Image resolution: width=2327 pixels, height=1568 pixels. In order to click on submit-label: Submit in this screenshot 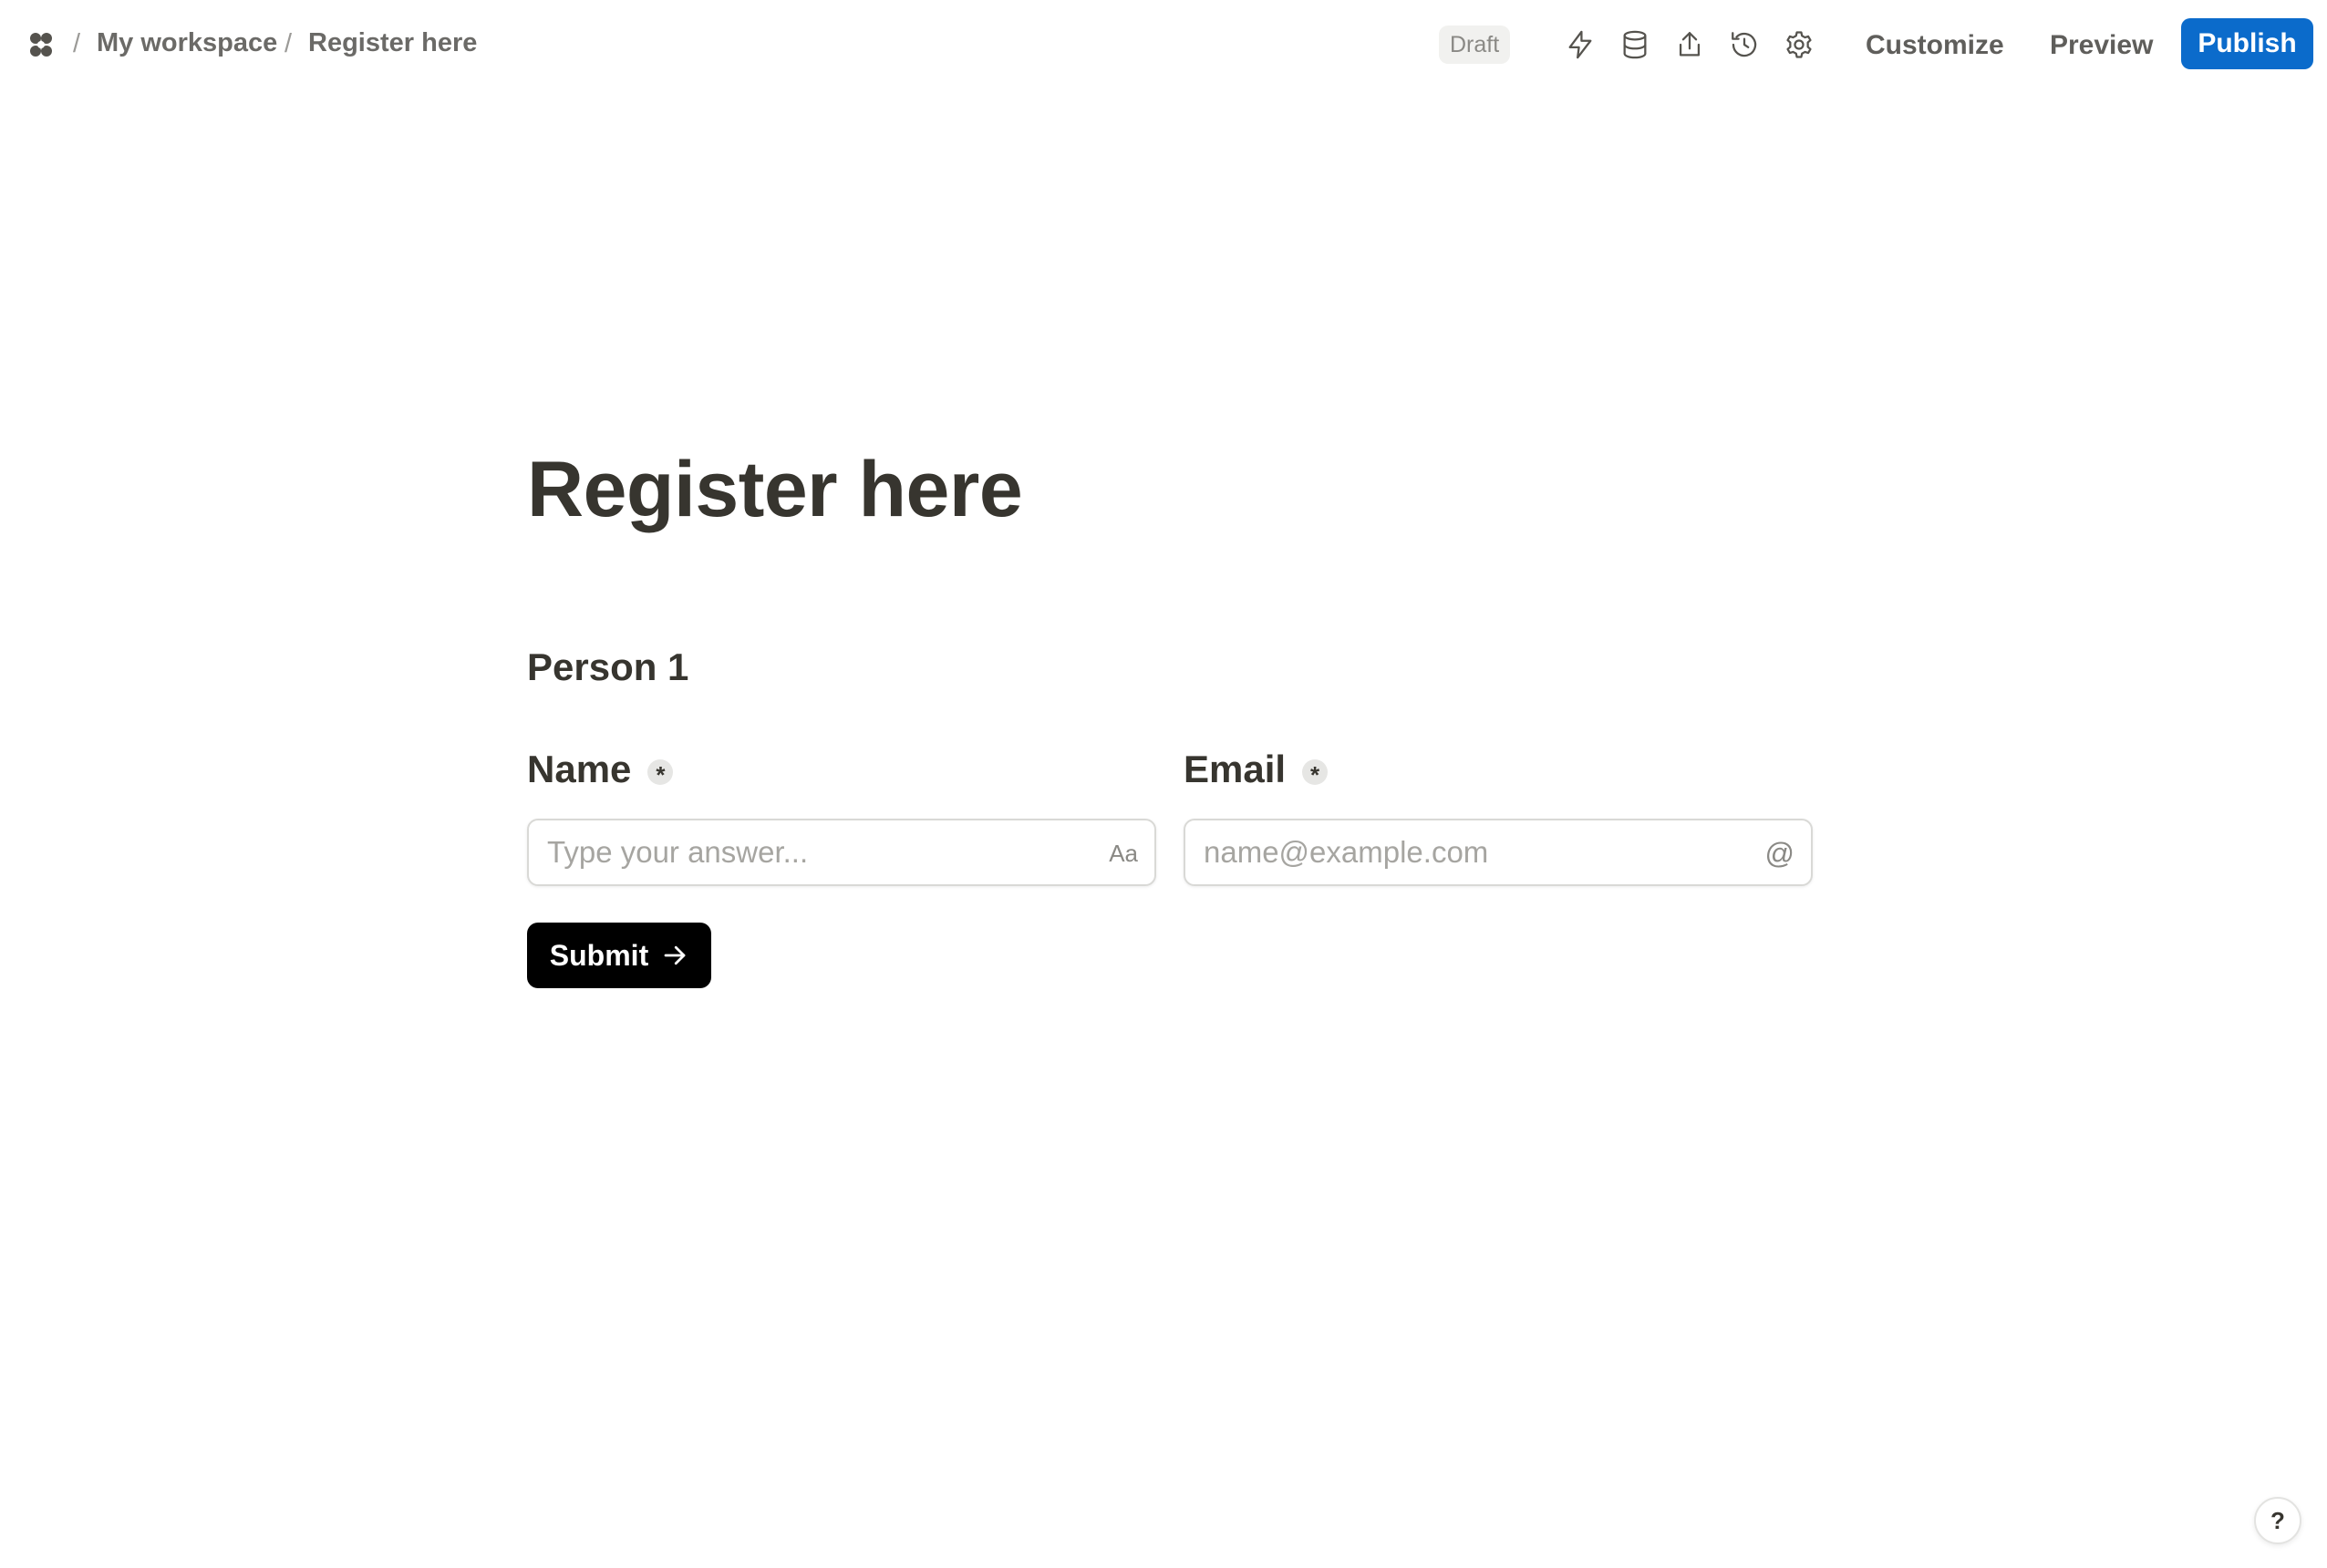, I will do `click(599, 955)`.